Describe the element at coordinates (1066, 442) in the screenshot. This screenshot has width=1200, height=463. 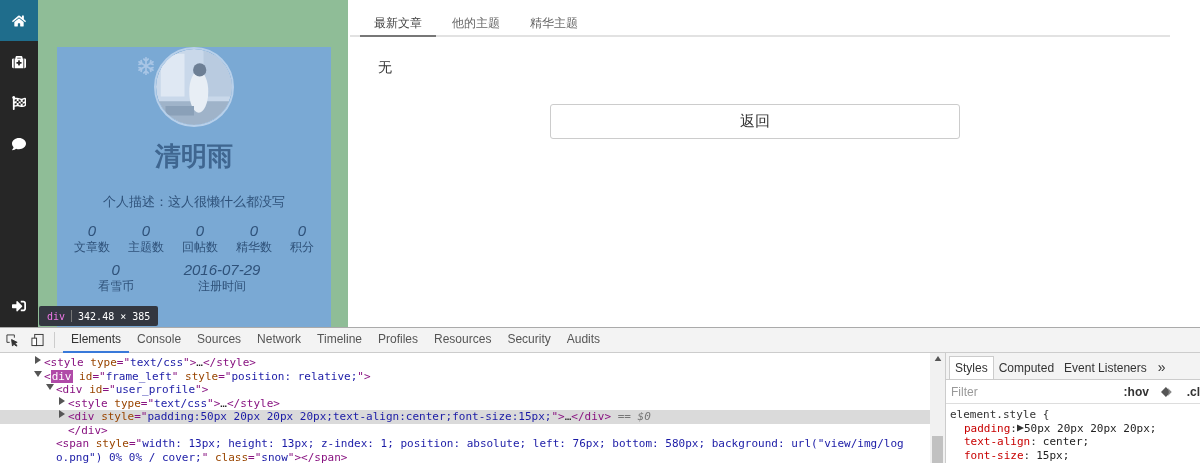
I see `css-value: center;` at that location.